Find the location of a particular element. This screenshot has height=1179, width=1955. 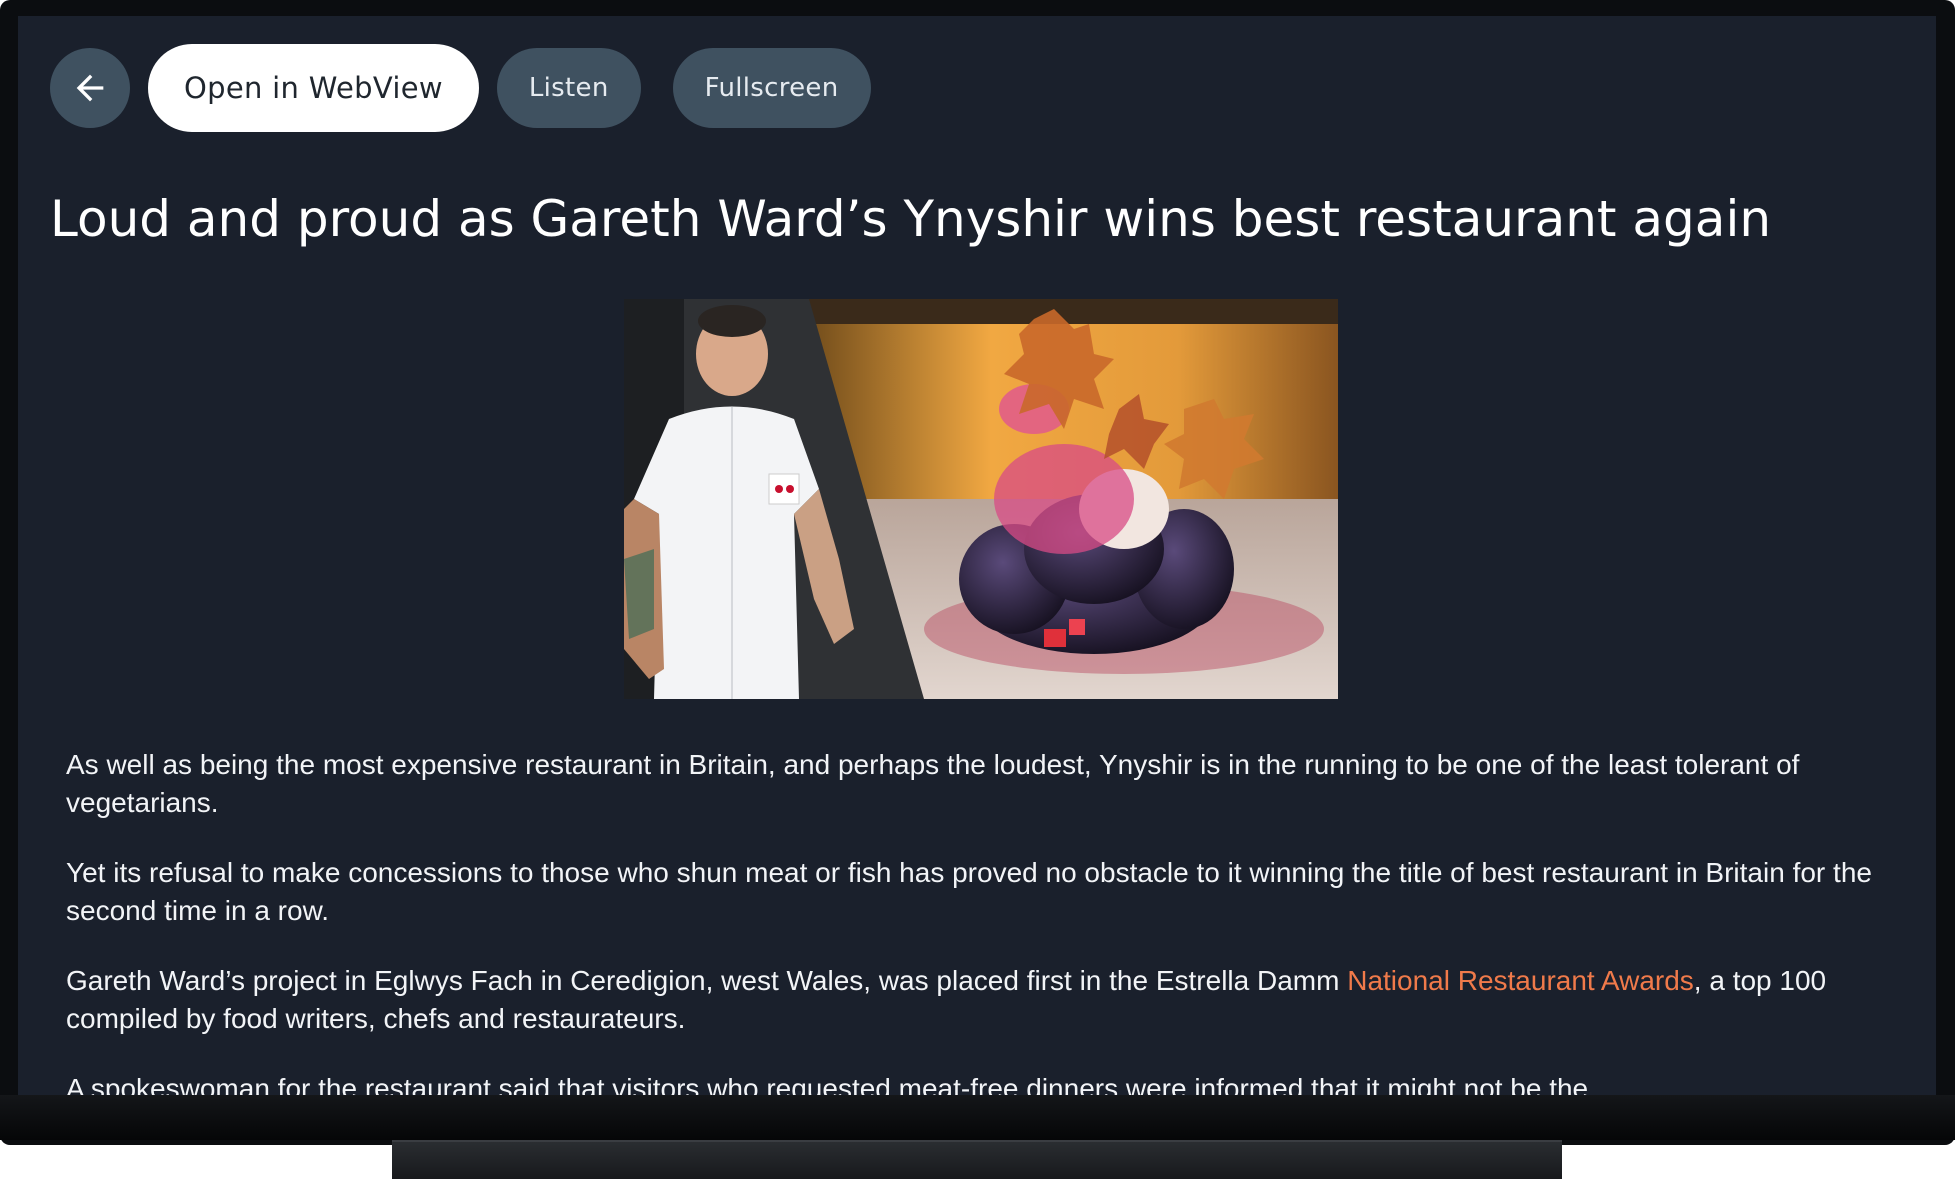

national-restaurant-awards-link: National Restaurant Awards is located at coordinates (1520, 980).